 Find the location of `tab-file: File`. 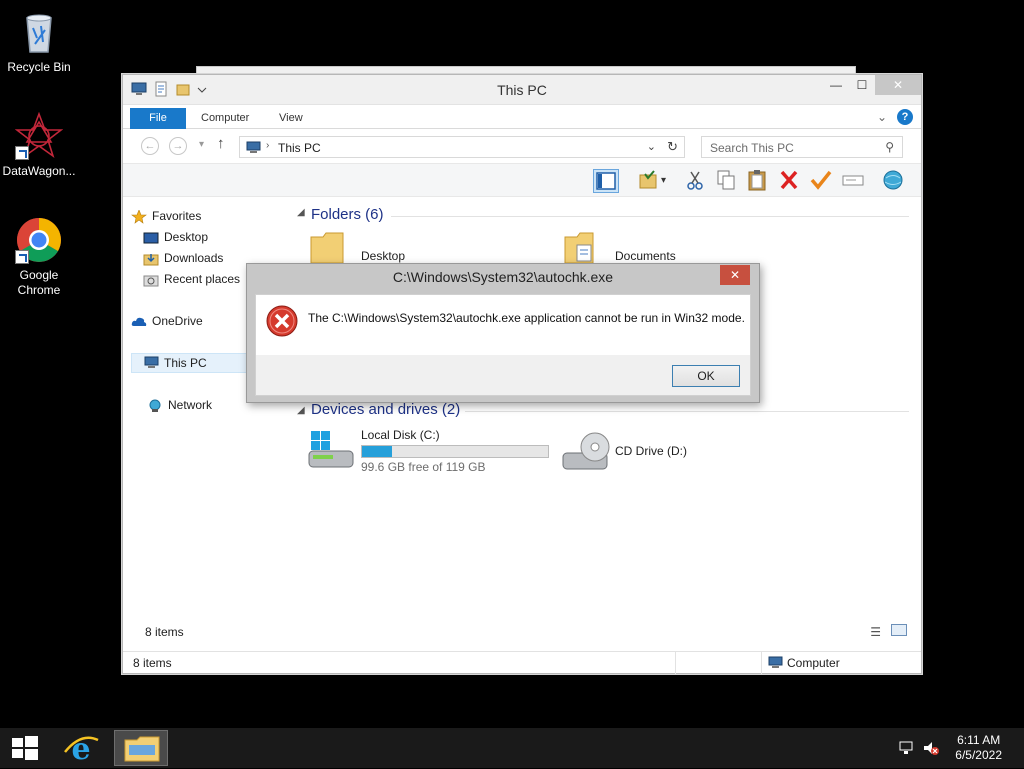

tab-file: File is located at coordinates (158, 118).